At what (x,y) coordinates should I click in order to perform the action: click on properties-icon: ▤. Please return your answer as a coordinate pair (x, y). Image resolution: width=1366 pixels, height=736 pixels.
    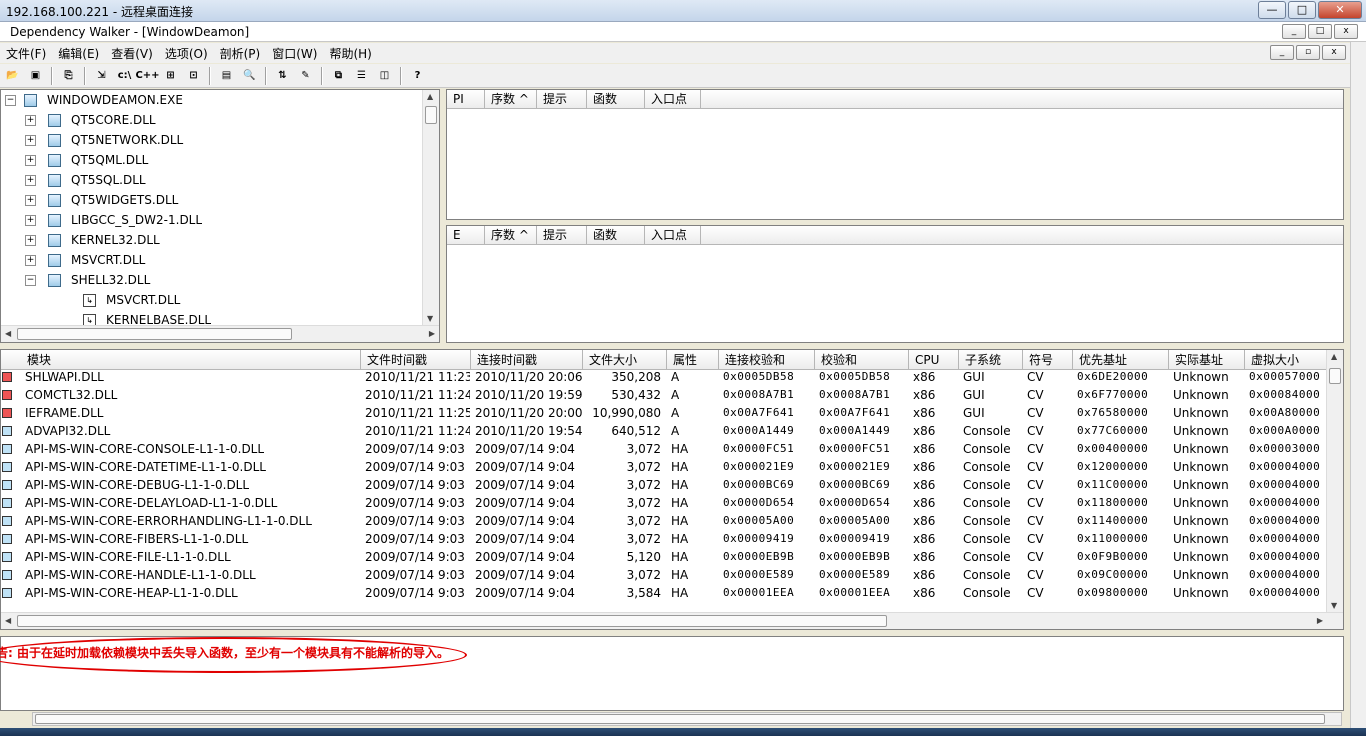
    Looking at the image, I should click on (226, 76).